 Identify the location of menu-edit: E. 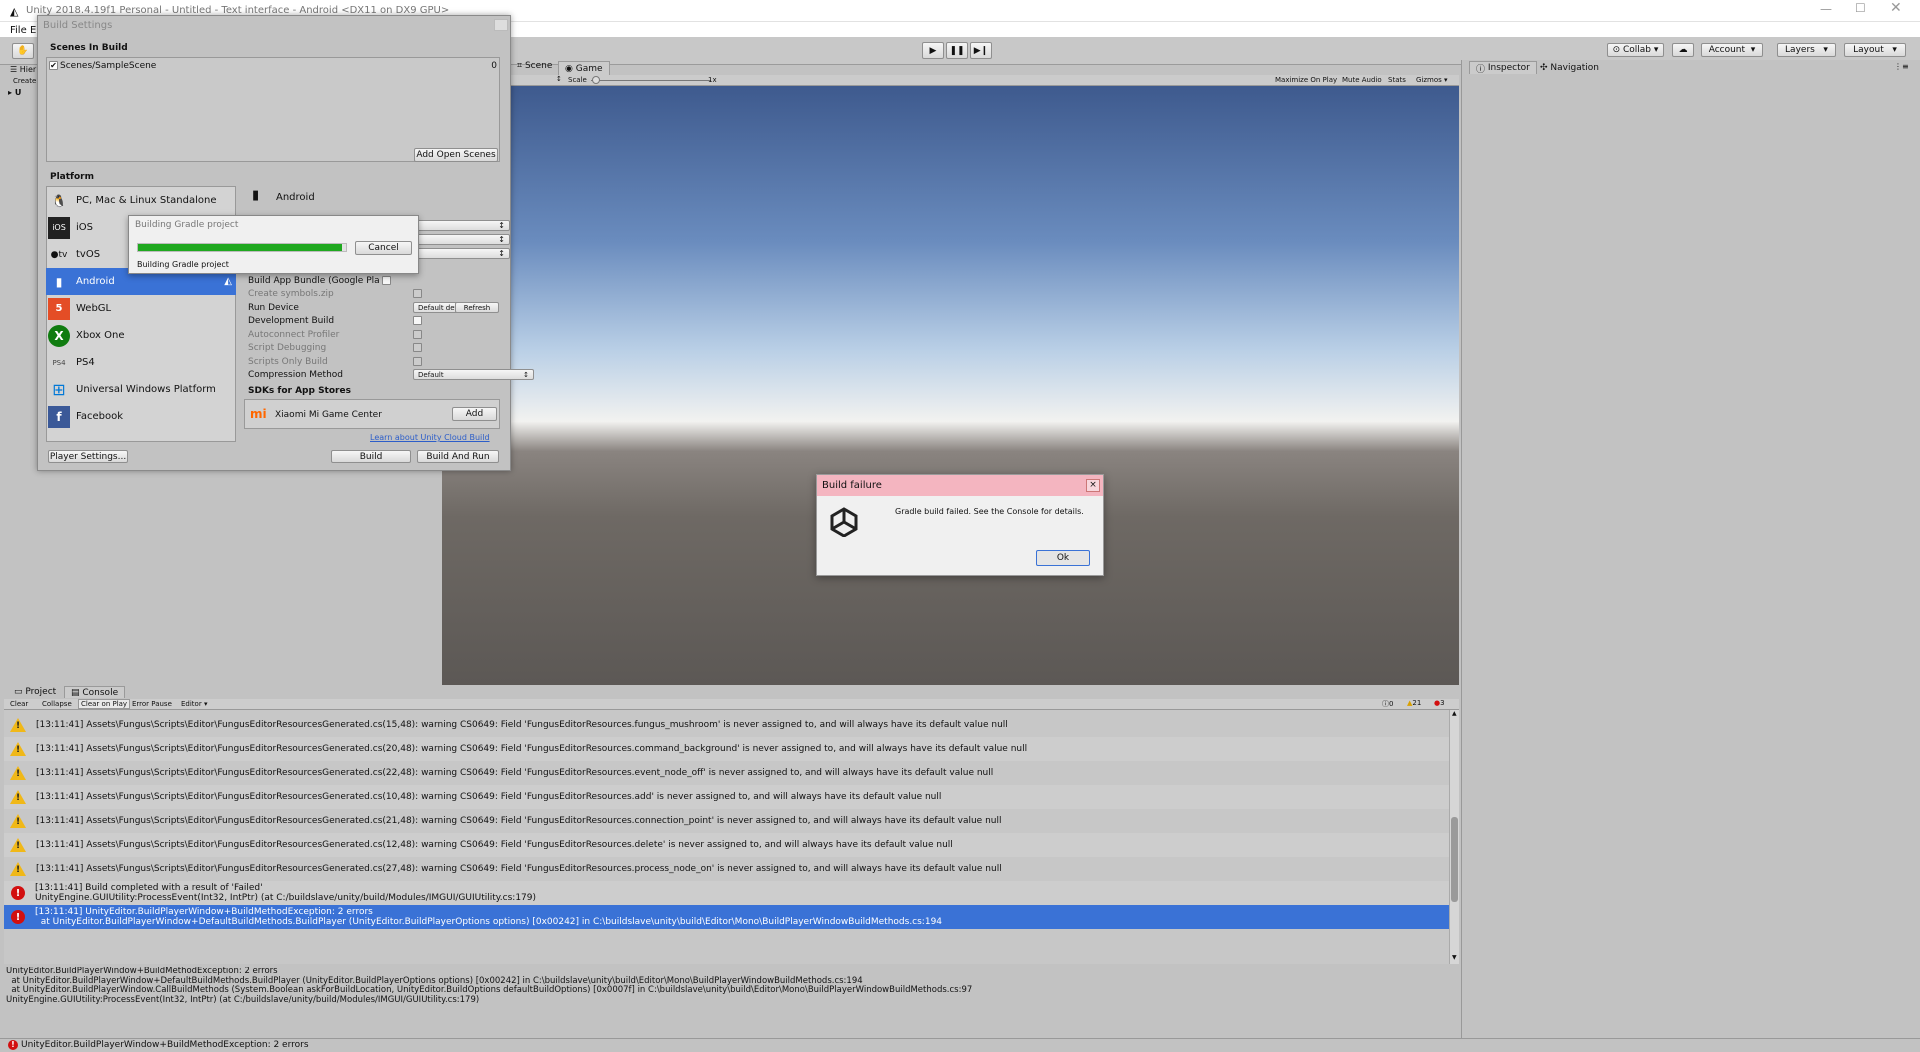
(33, 30).